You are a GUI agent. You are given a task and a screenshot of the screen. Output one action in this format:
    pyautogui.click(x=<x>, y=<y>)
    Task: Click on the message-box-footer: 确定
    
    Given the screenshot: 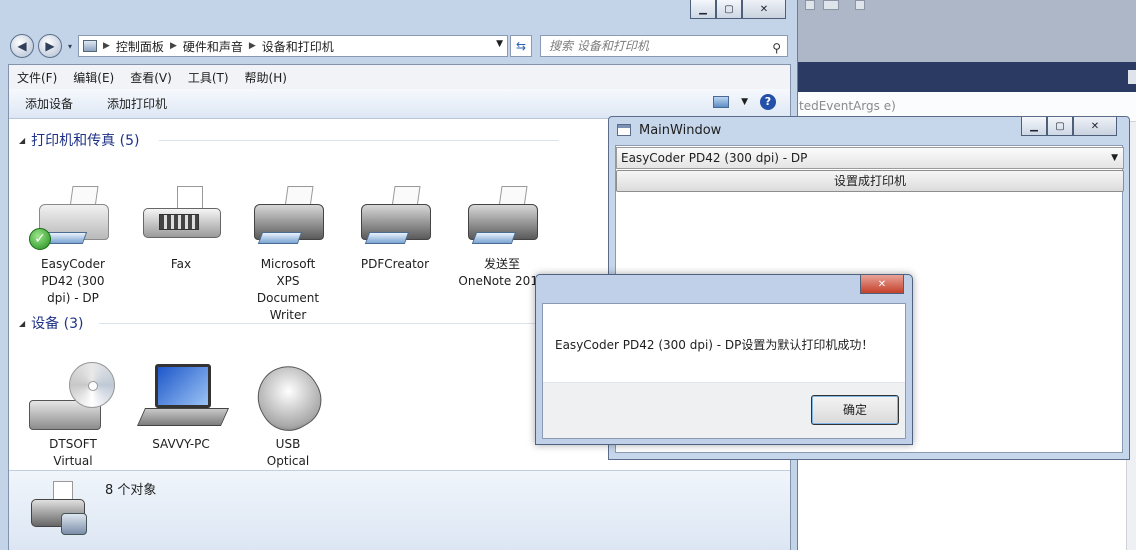 What is the action you would take?
    pyautogui.click(x=724, y=410)
    